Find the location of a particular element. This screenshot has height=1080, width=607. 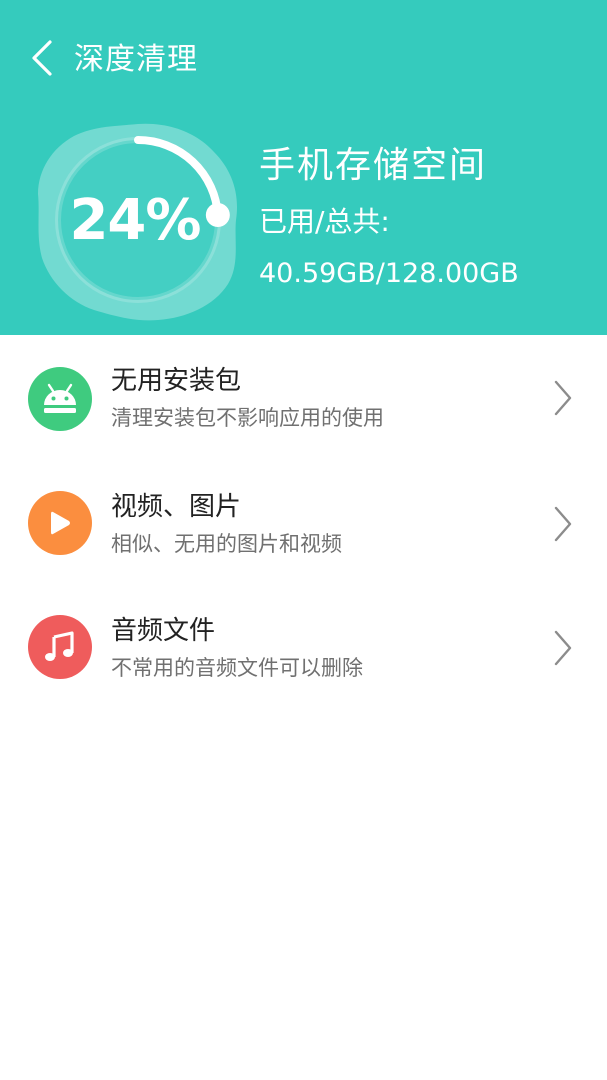

chevron-left-icon is located at coordinates (42, 58).